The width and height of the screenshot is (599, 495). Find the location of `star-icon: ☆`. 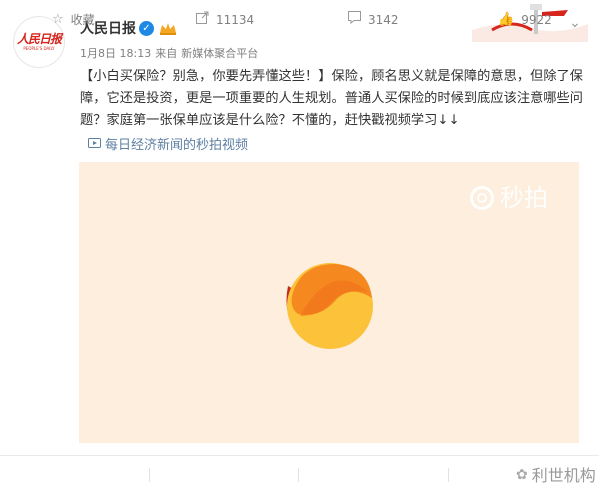

star-icon: ☆ is located at coordinates (58, 19).